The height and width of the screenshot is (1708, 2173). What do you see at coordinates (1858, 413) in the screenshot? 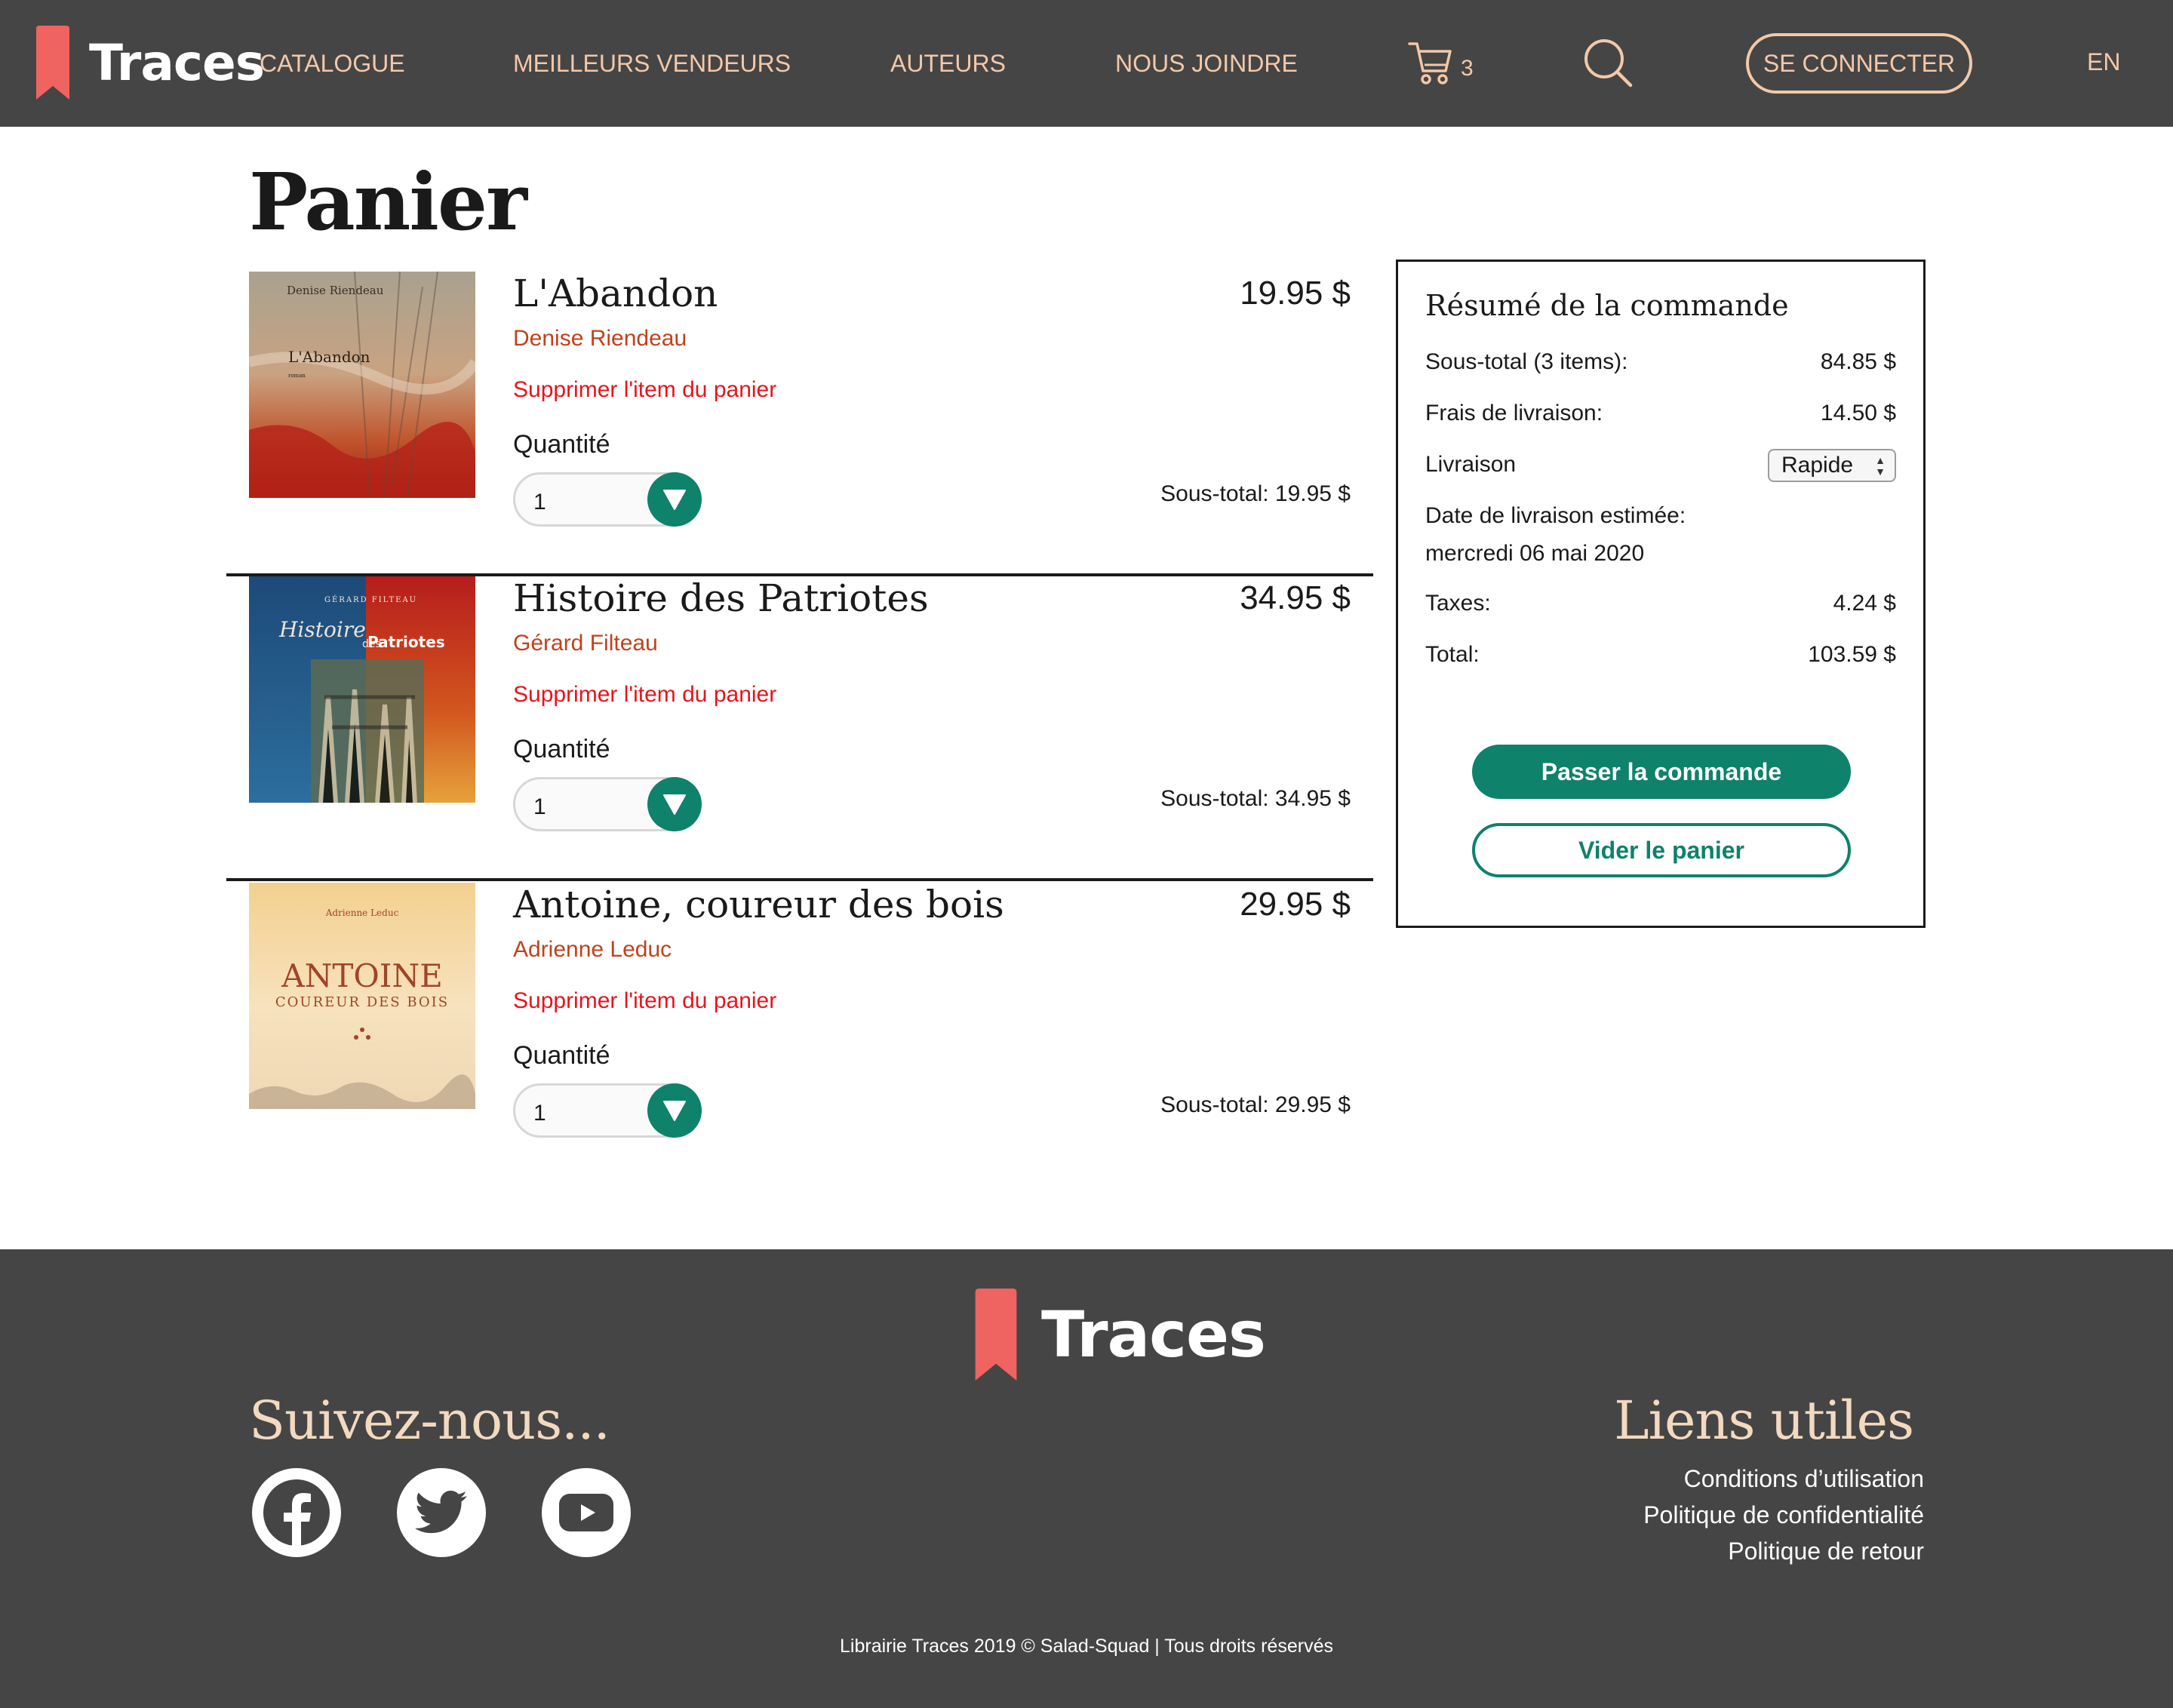
I see `shipping-value: 14.50 $` at bounding box center [1858, 413].